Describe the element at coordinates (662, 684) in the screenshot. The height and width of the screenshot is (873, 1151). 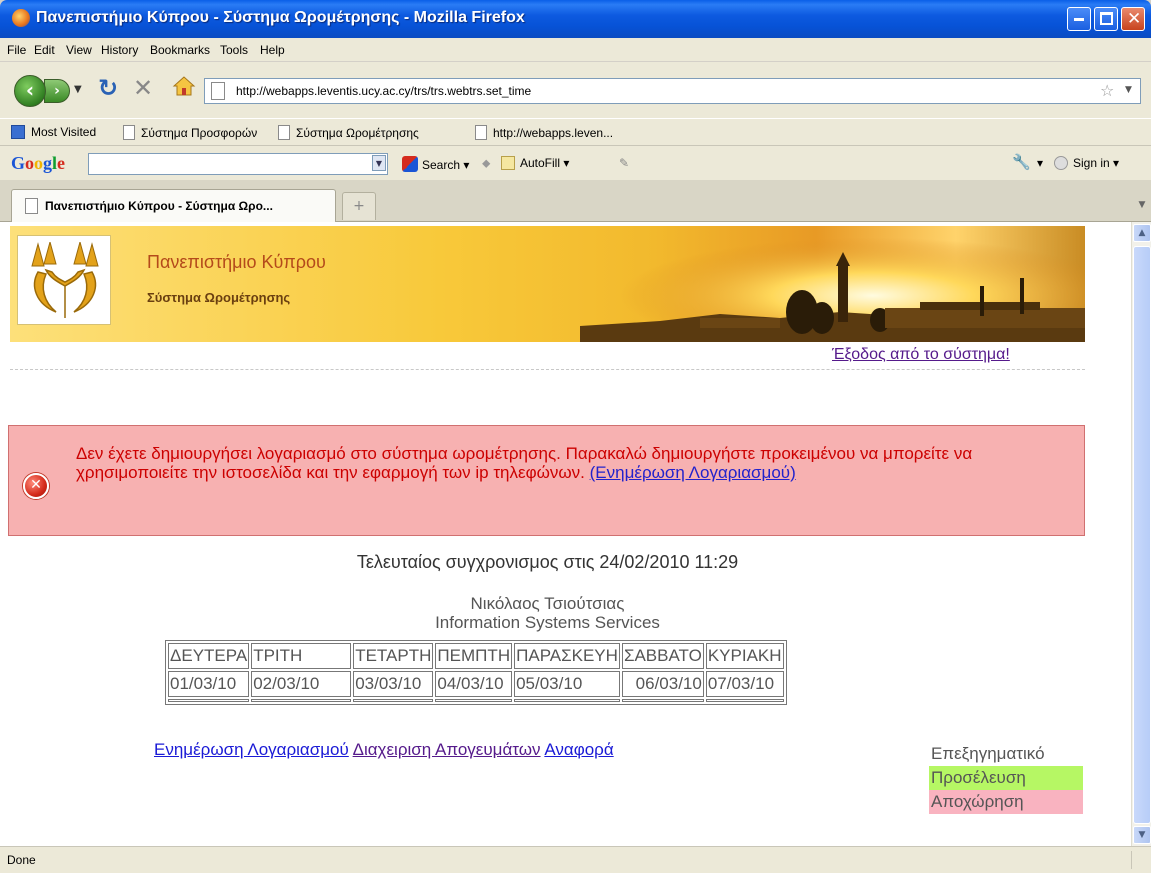
I see `date-cell: 06/03/10` at that location.